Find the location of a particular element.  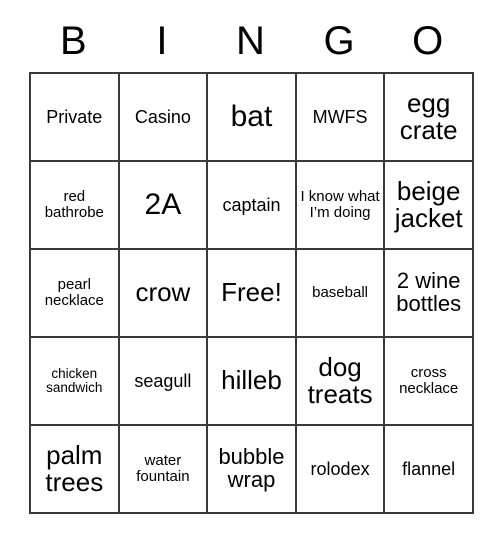

bingo-cell-label: Casino is located at coordinates (162, 116).